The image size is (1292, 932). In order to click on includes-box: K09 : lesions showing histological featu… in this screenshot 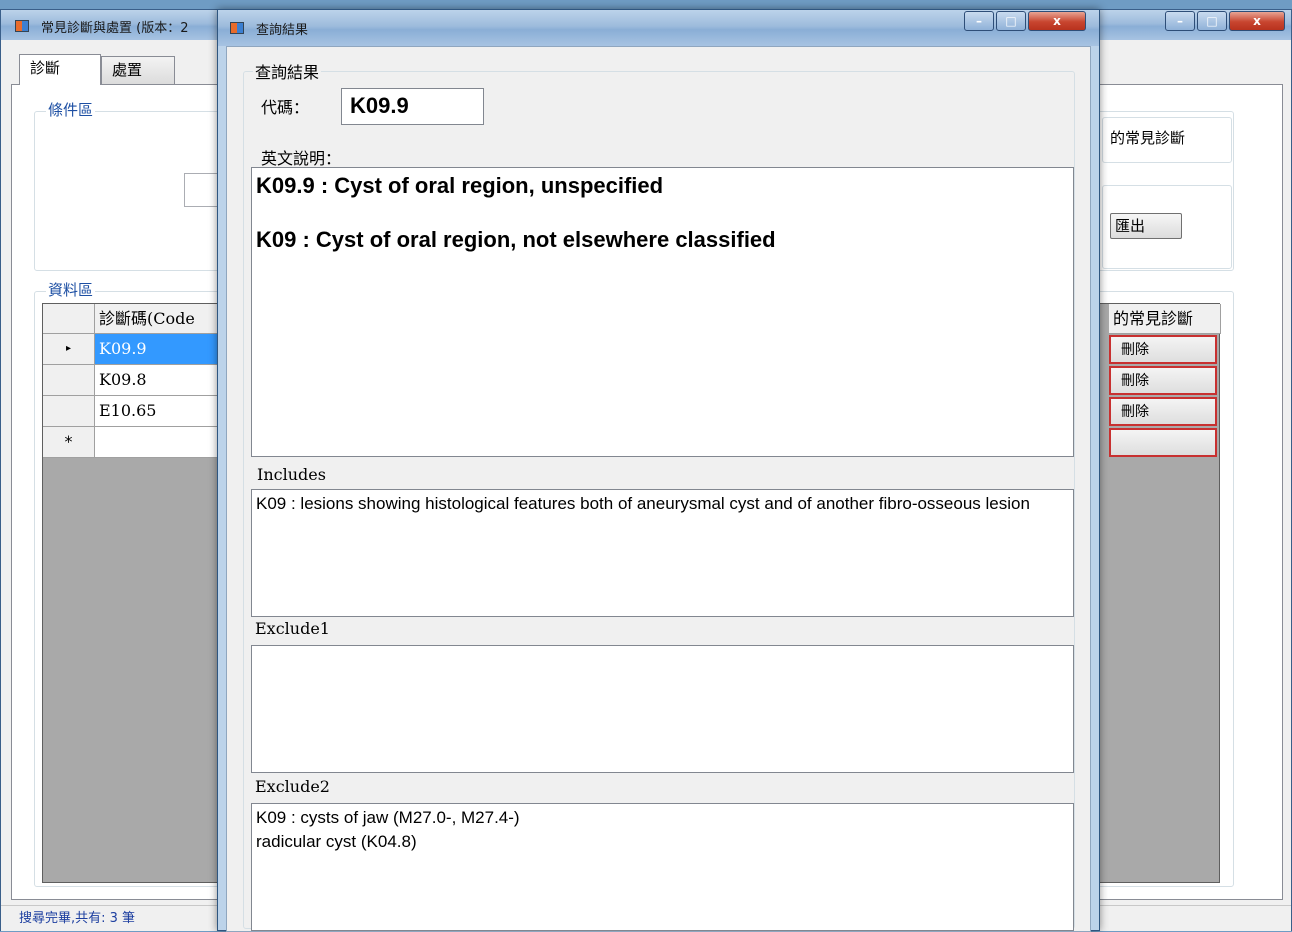, I will do `click(662, 553)`.